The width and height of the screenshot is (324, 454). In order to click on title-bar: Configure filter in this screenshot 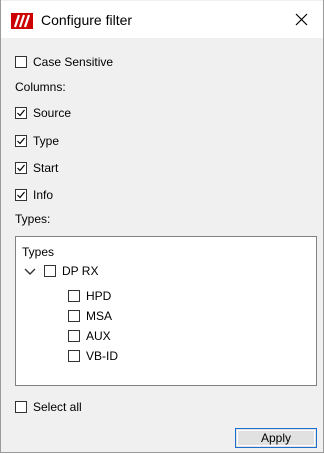, I will do `click(162, 19)`.